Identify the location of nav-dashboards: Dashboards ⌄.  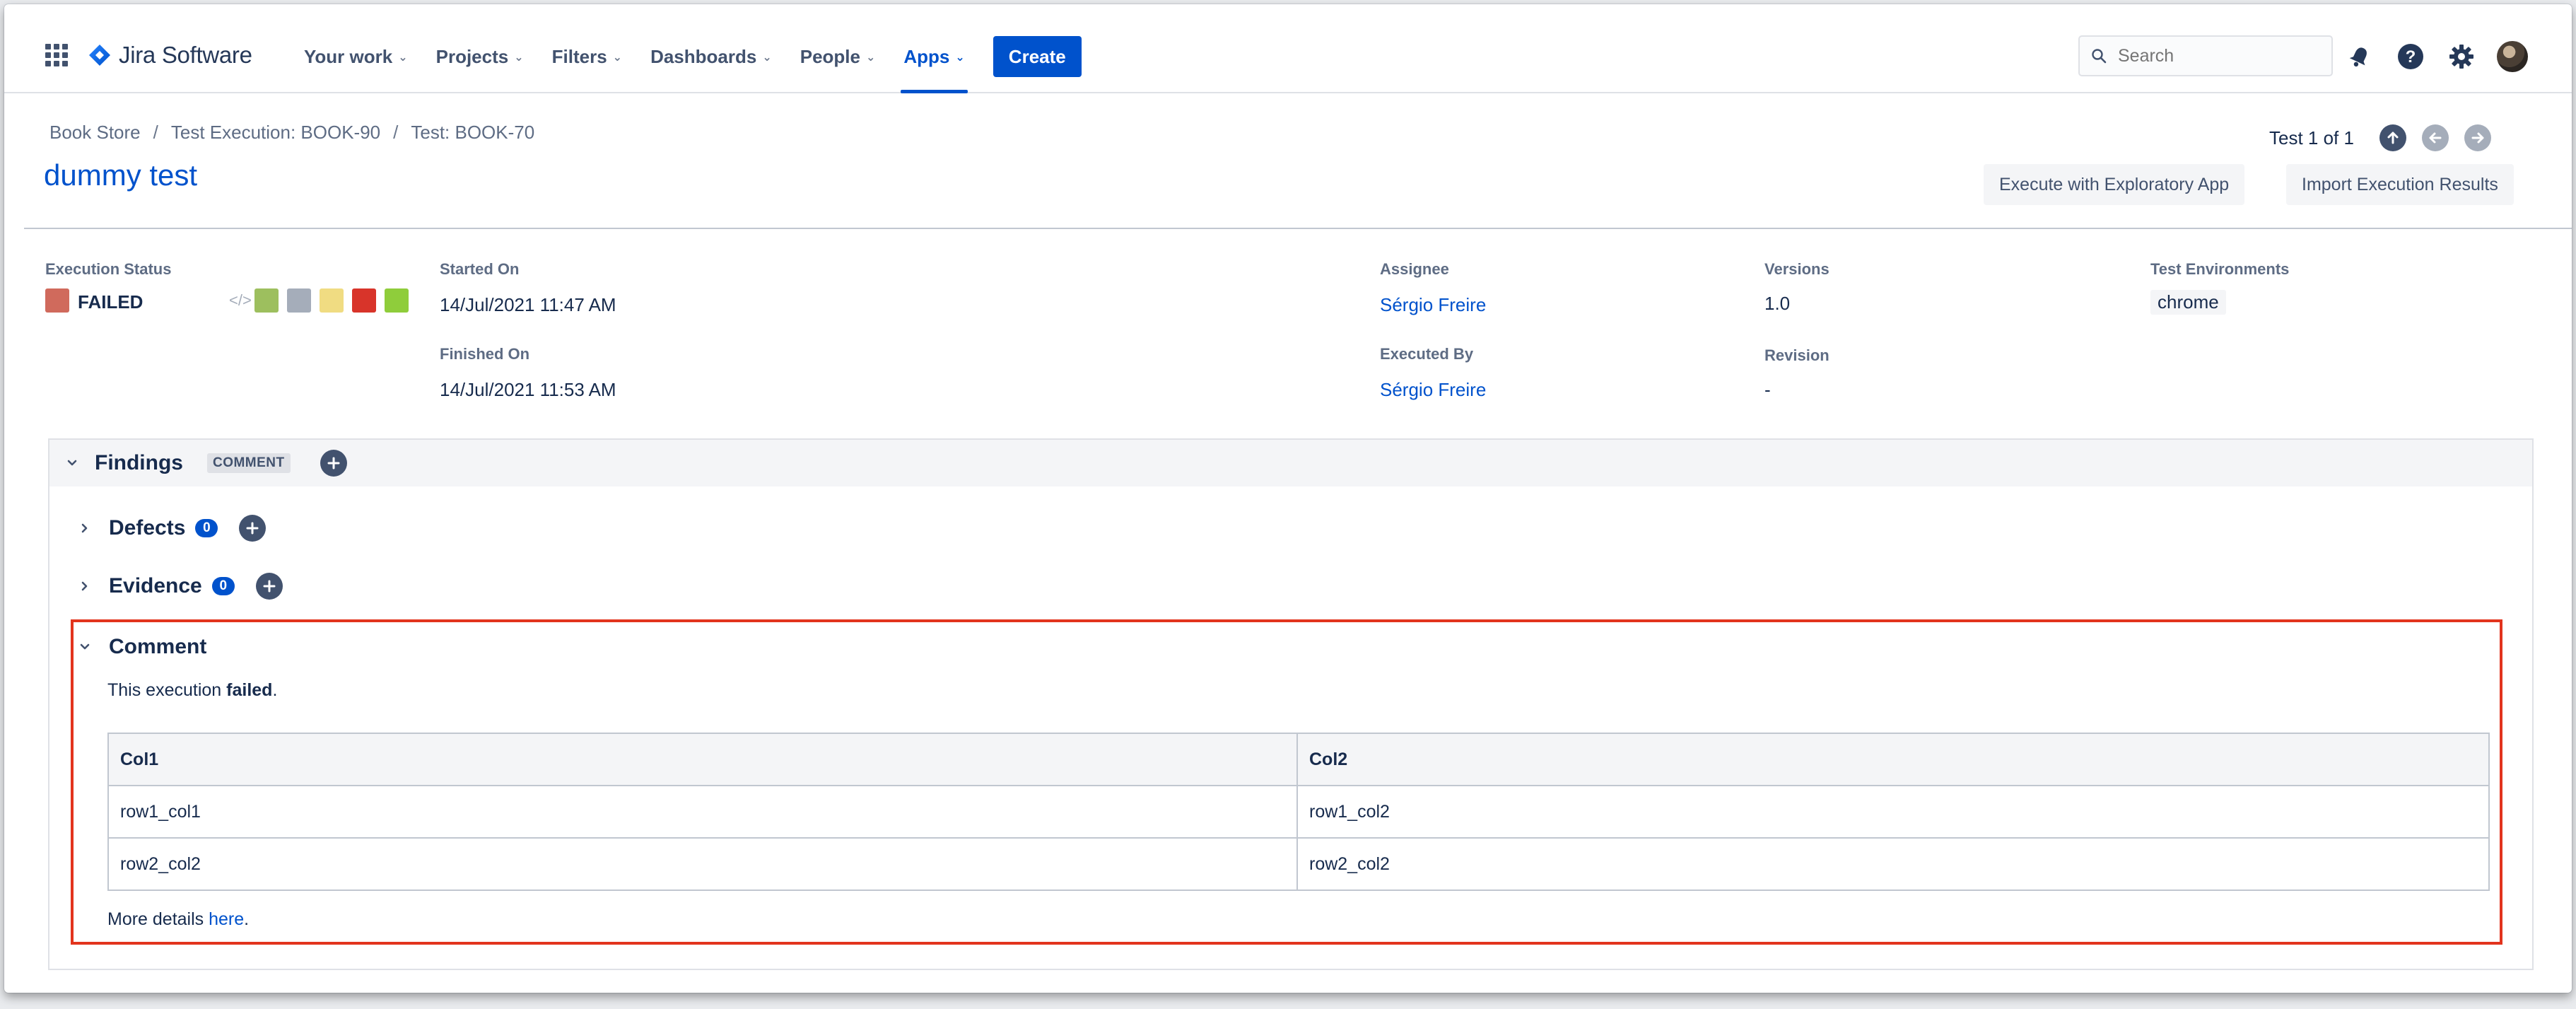
(711, 56).